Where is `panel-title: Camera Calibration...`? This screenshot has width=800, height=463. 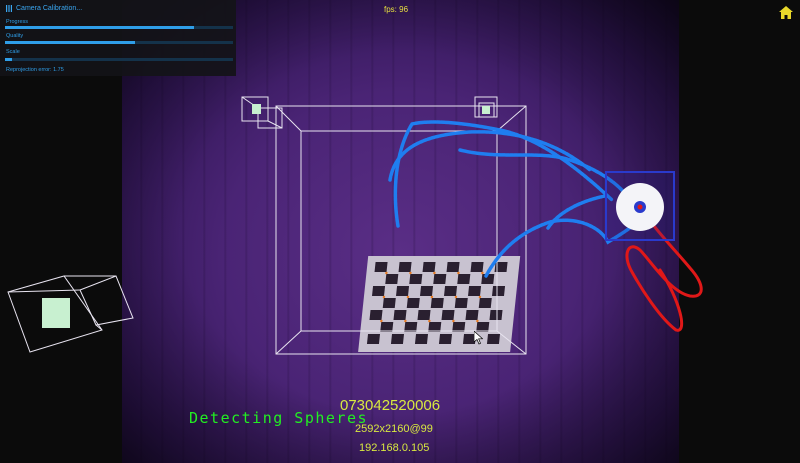 panel-title: Camera Calibration... is located at coordinates (44, 8).